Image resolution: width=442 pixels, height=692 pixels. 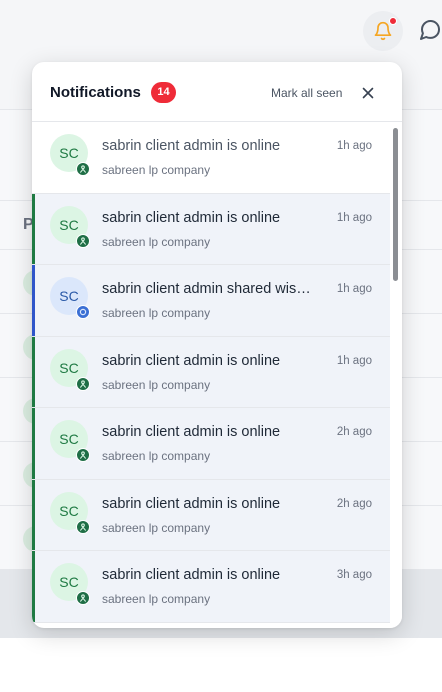 What do you see at coordinates (368, 93) in the screenshot?
I see `close-icon` at bounding box center [368, 93].